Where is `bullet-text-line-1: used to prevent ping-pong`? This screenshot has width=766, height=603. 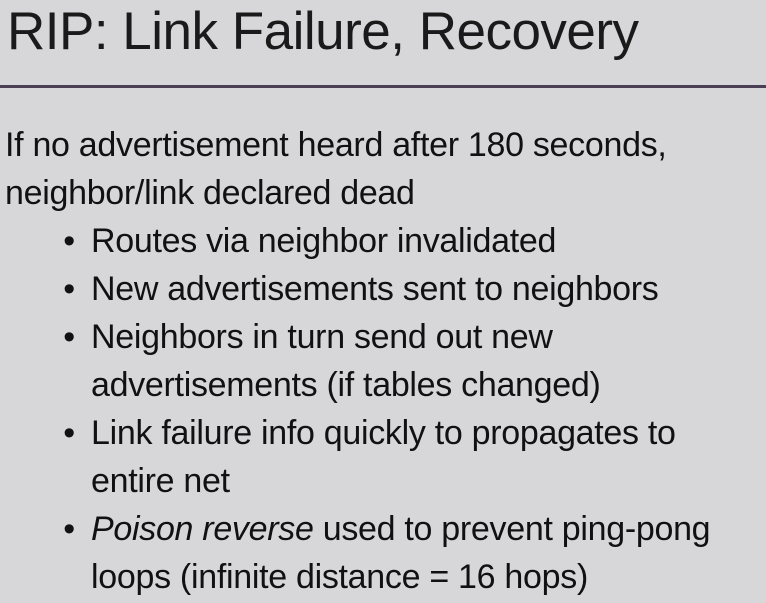
bullet-text-line-1: used to prevent ping-pong is located at coordinates (512, 529).